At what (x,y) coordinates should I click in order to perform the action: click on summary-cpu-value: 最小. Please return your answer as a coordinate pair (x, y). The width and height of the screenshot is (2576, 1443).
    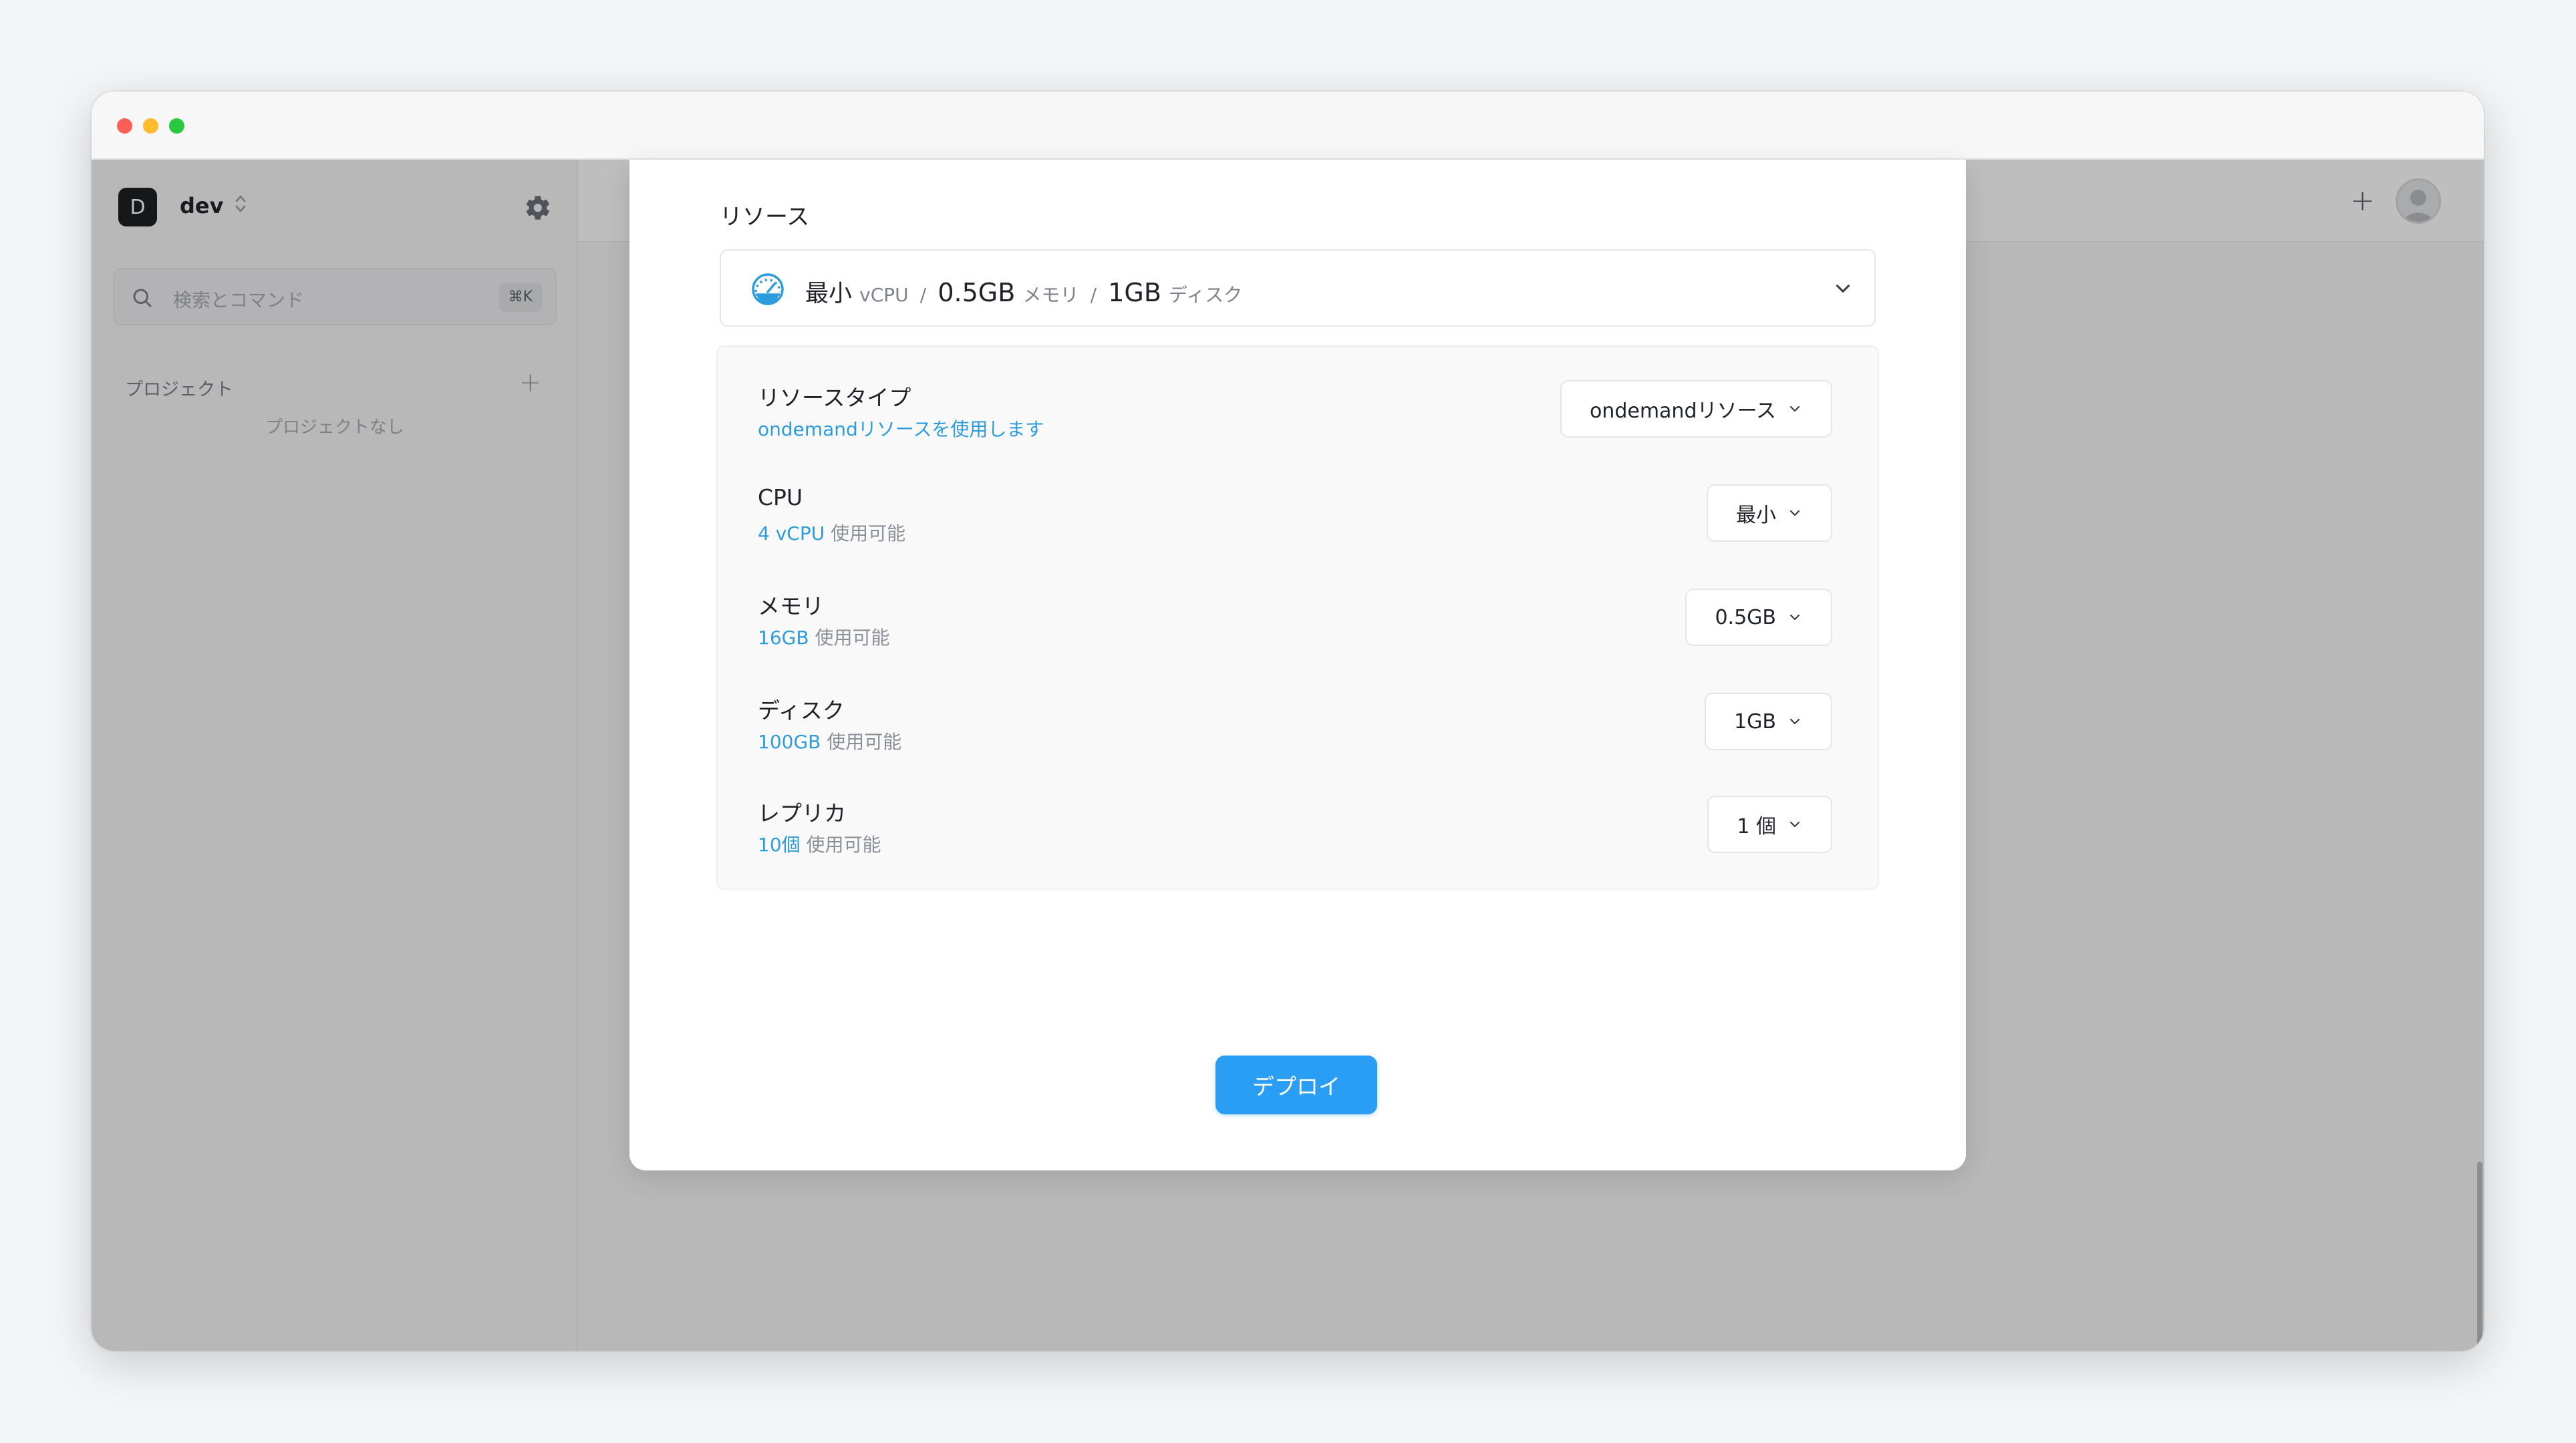
    Looking at the image, I should click on (829, 294).